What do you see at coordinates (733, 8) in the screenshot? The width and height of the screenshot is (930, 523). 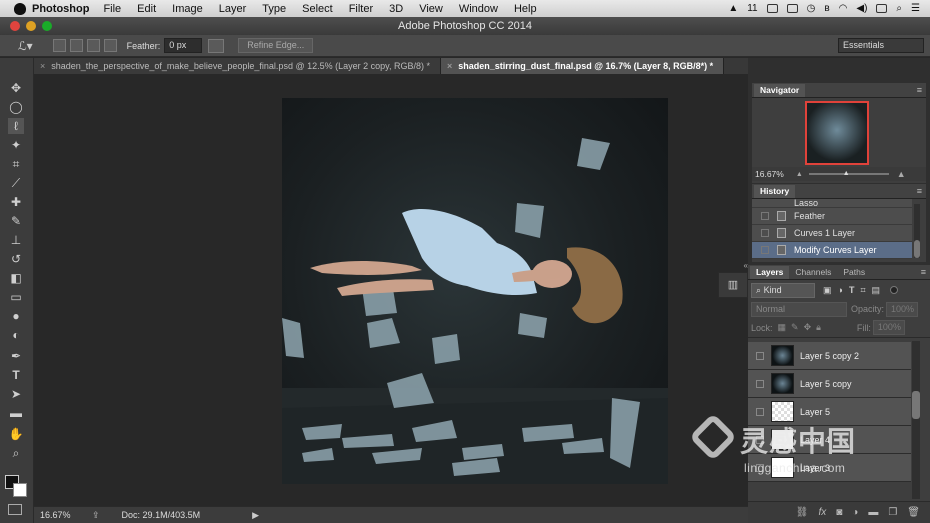 I see `adobe-icon: ▲` at bounding box center [733, 8].